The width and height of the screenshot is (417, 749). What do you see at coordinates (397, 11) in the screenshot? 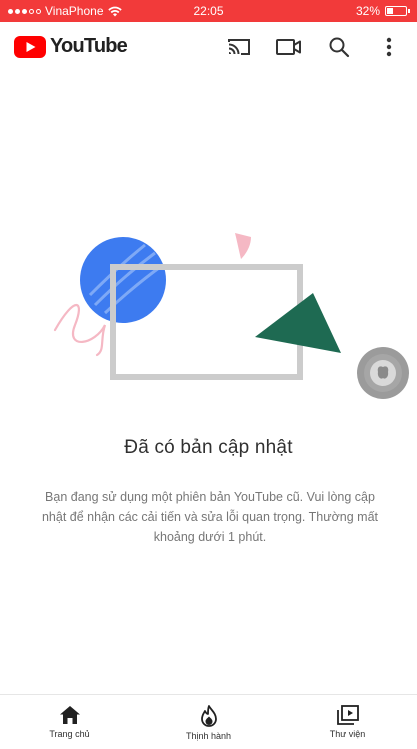
I see `battery-icon` at bounding box center [397, 11].